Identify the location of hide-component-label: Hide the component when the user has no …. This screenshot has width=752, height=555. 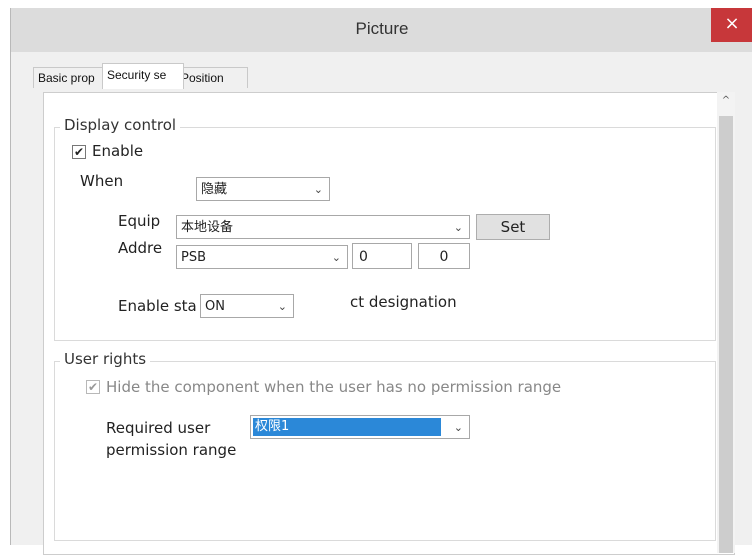
(334, 387).